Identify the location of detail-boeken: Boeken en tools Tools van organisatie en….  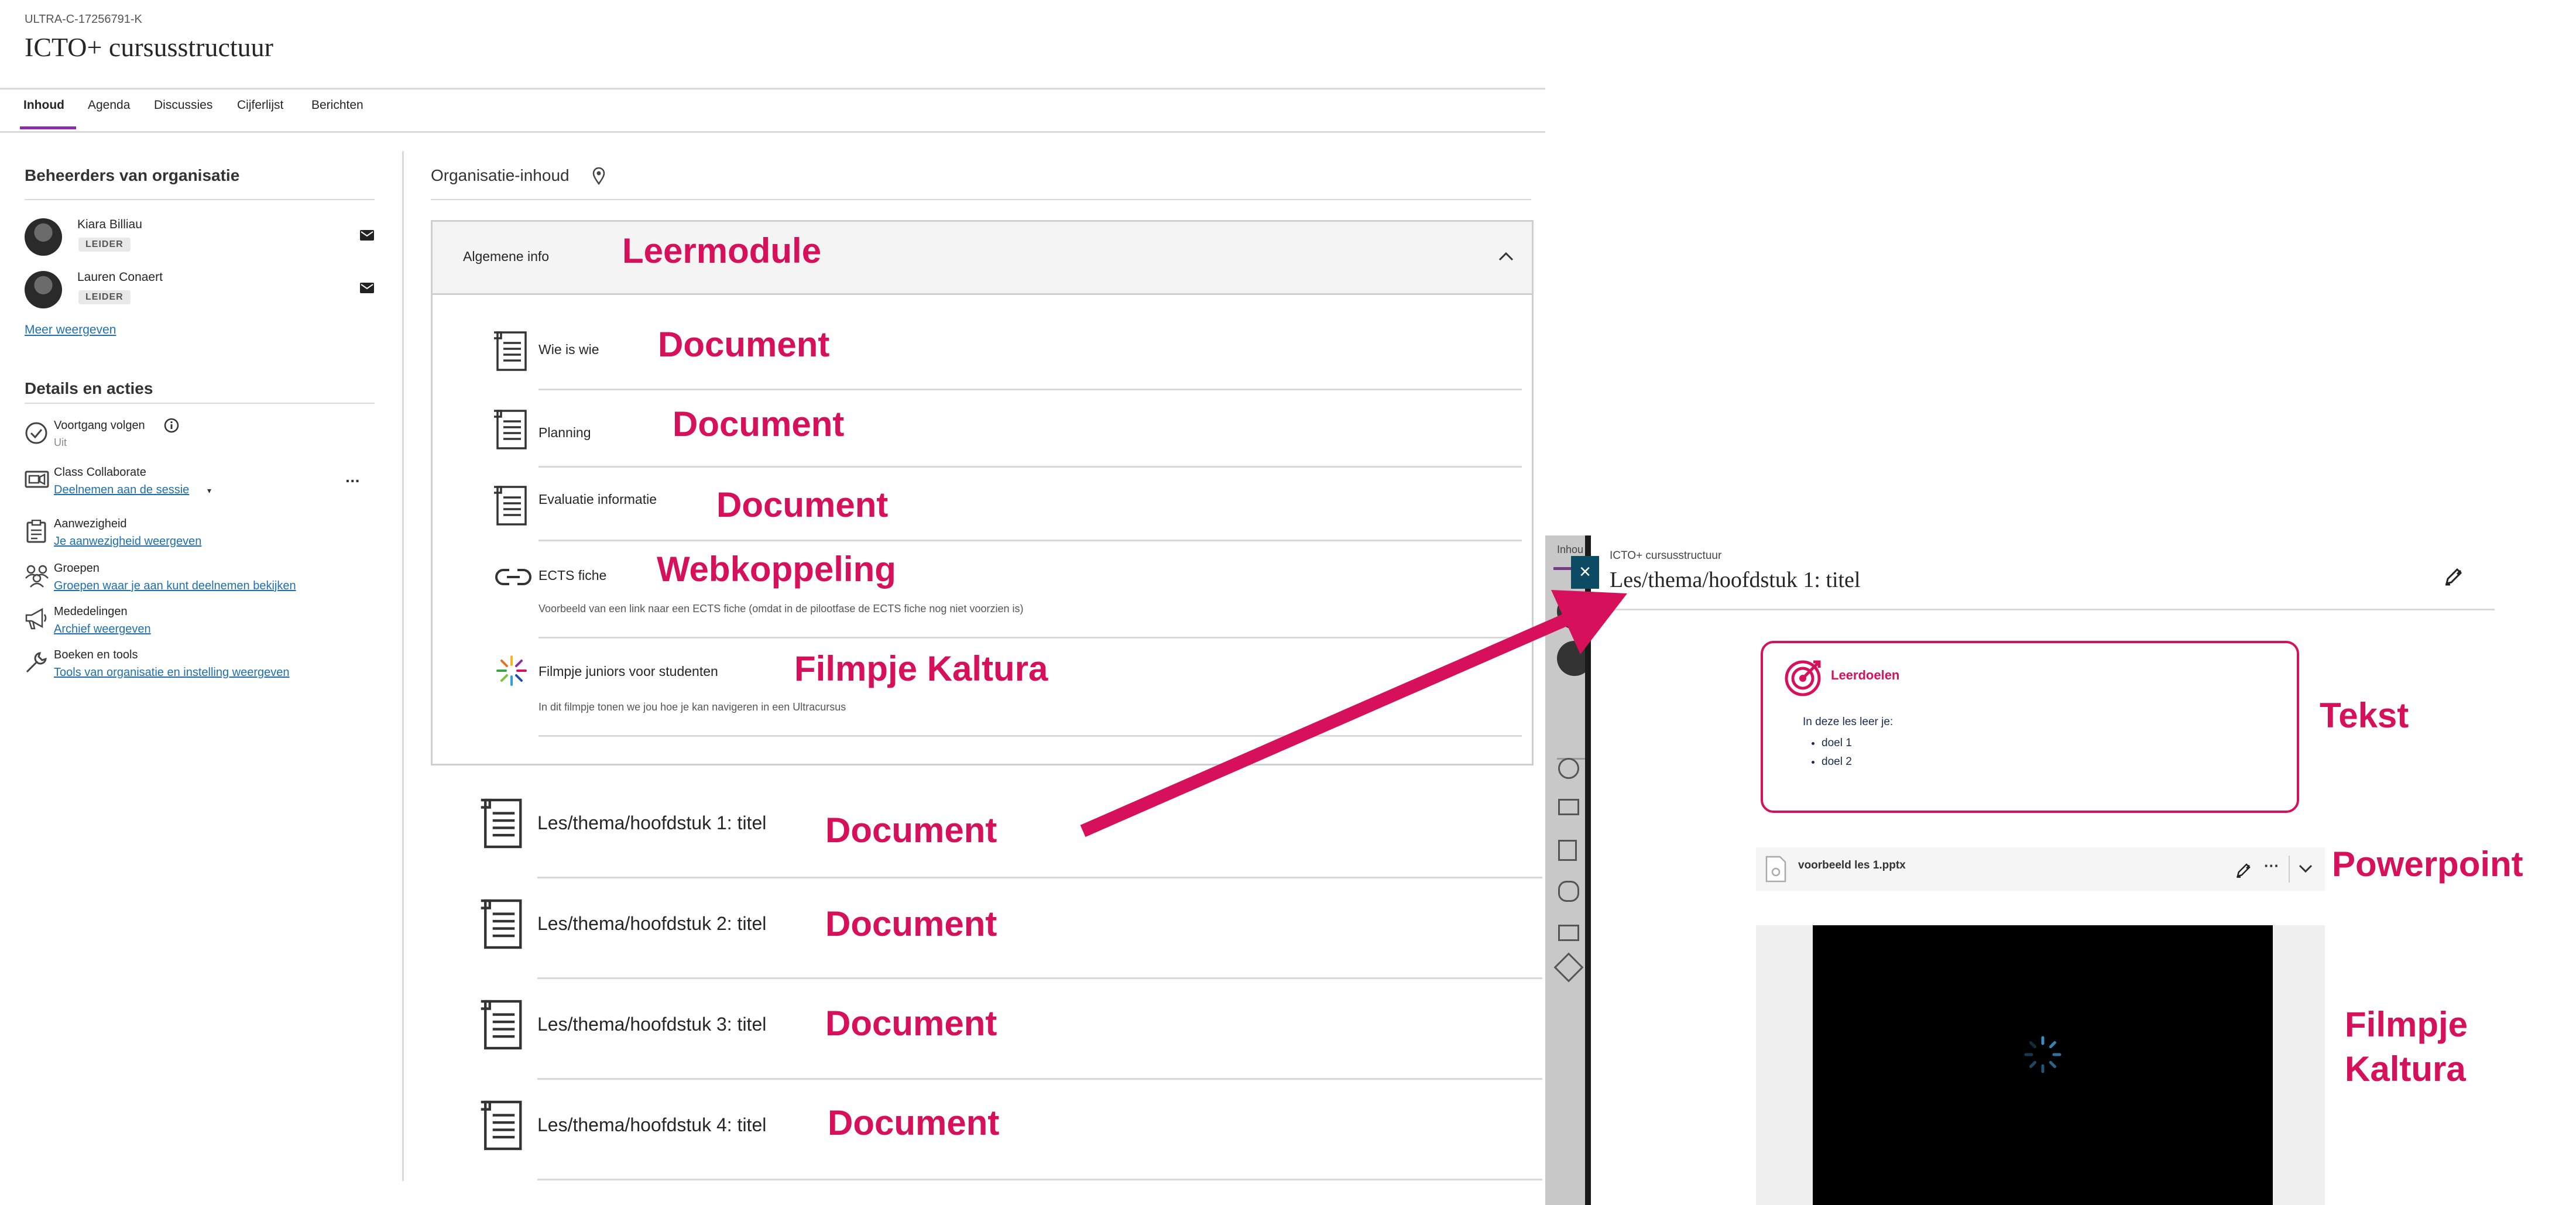
(200, 667).